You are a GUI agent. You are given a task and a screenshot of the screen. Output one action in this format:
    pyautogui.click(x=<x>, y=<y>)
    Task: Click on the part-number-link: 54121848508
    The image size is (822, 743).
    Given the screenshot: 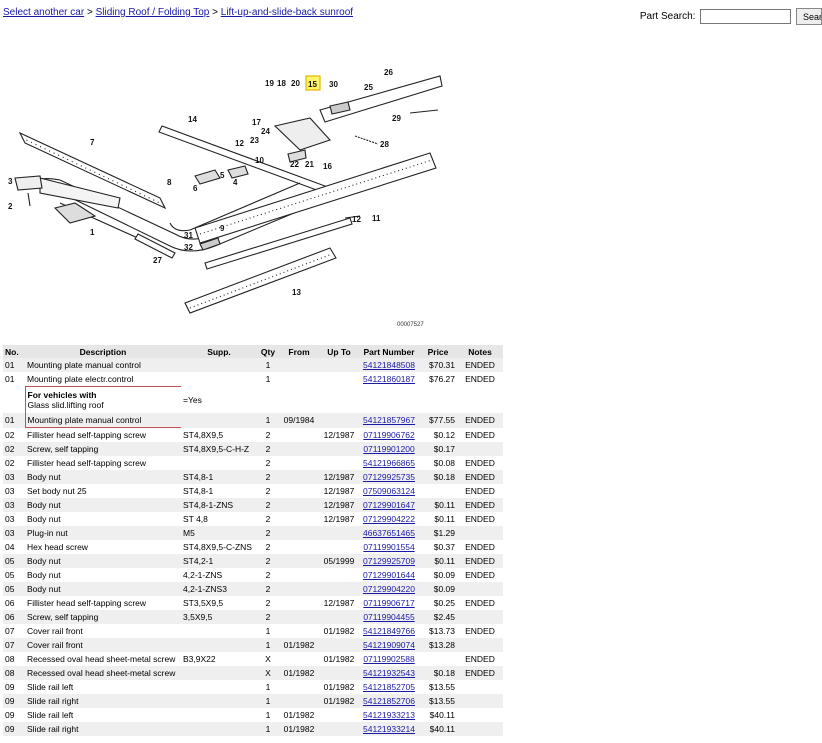 What is the action you would take?
    pyautogui.click(x=389, y=365)
    